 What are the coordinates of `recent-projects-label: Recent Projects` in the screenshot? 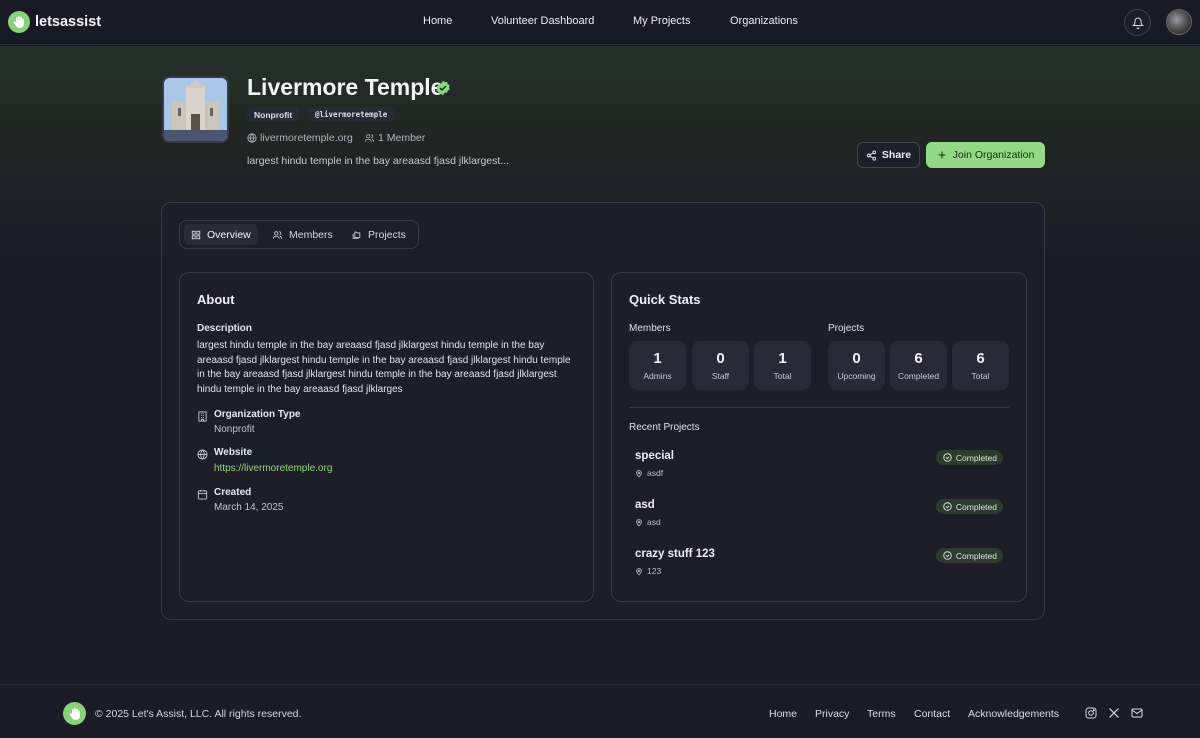 It's located at (664, 427).